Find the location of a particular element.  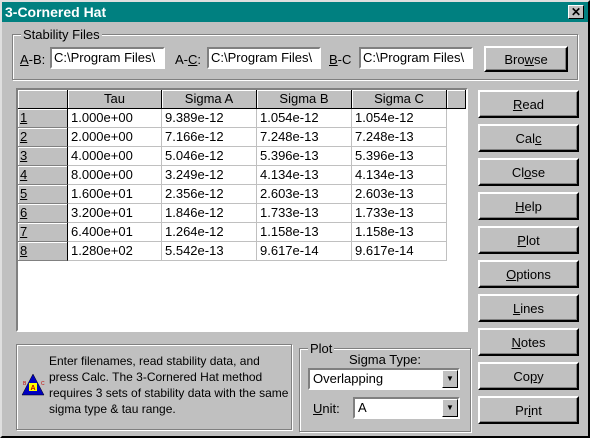

copy-button: Co p y is located at coordinates (528, 376).